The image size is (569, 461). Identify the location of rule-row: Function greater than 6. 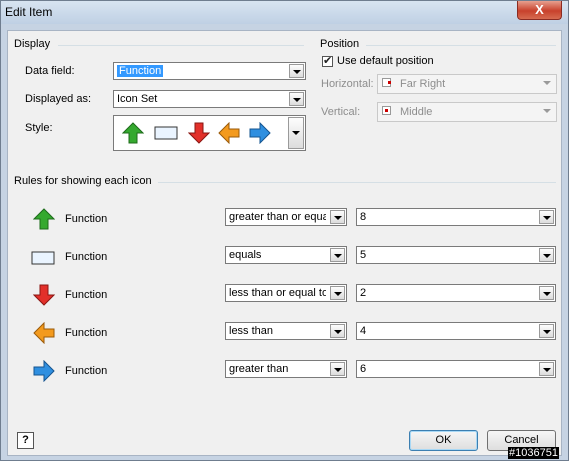
(285, 371).